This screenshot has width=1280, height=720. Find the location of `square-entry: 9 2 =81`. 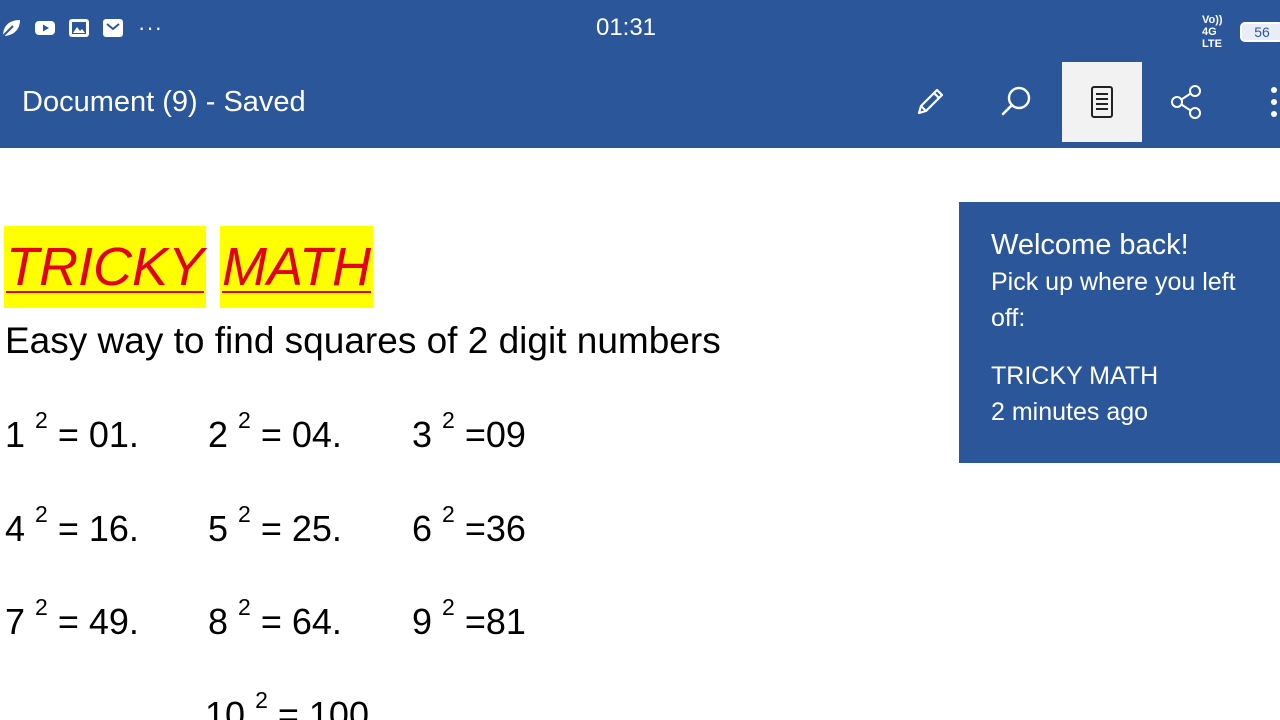

square-entry: 9 2 =81 is located at coordinates (469, 618).